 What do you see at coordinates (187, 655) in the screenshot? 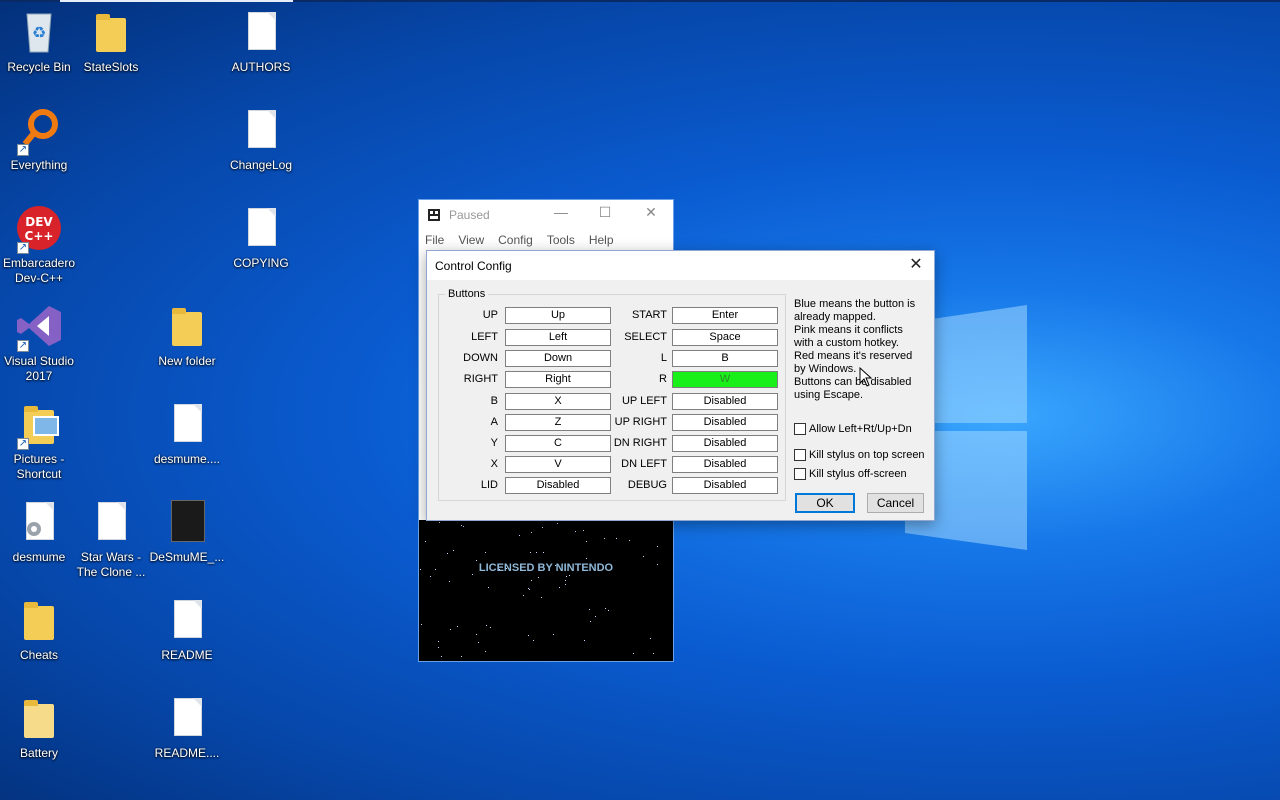
I see `desktop-icon-label: README` at bounding box center [187, 655].